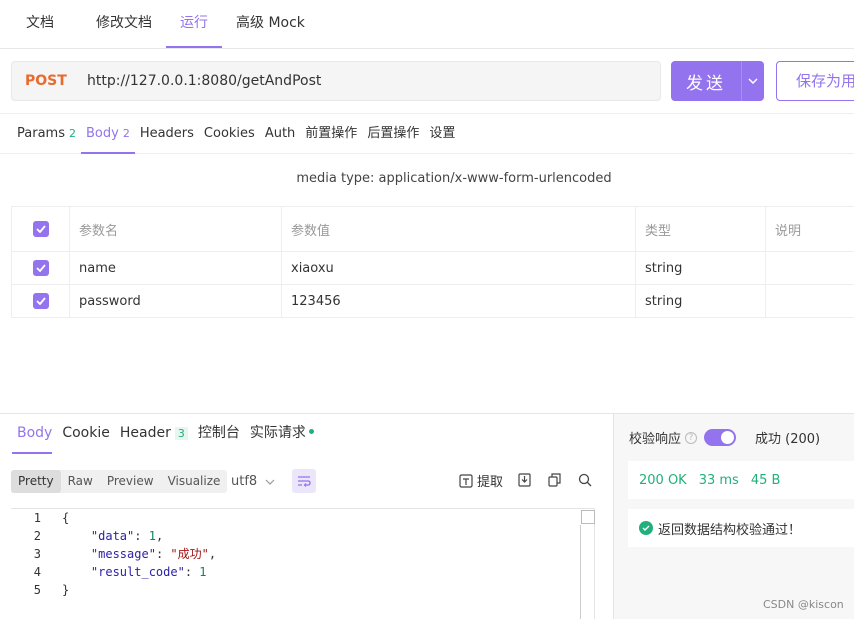 This screenshot has width=854, height=619. Describe the element at coordinates (80, 481) in the screenshot. I see `format-raw: Raw` at that location.